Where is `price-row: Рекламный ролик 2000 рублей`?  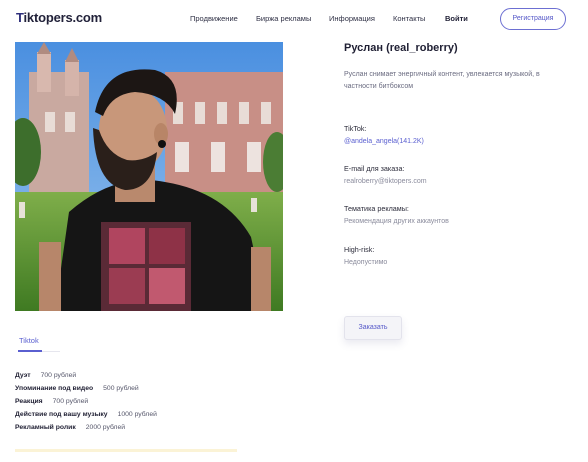 price-row: Рекламный ролик 2000 рублей is located at coordinates (70, 427).